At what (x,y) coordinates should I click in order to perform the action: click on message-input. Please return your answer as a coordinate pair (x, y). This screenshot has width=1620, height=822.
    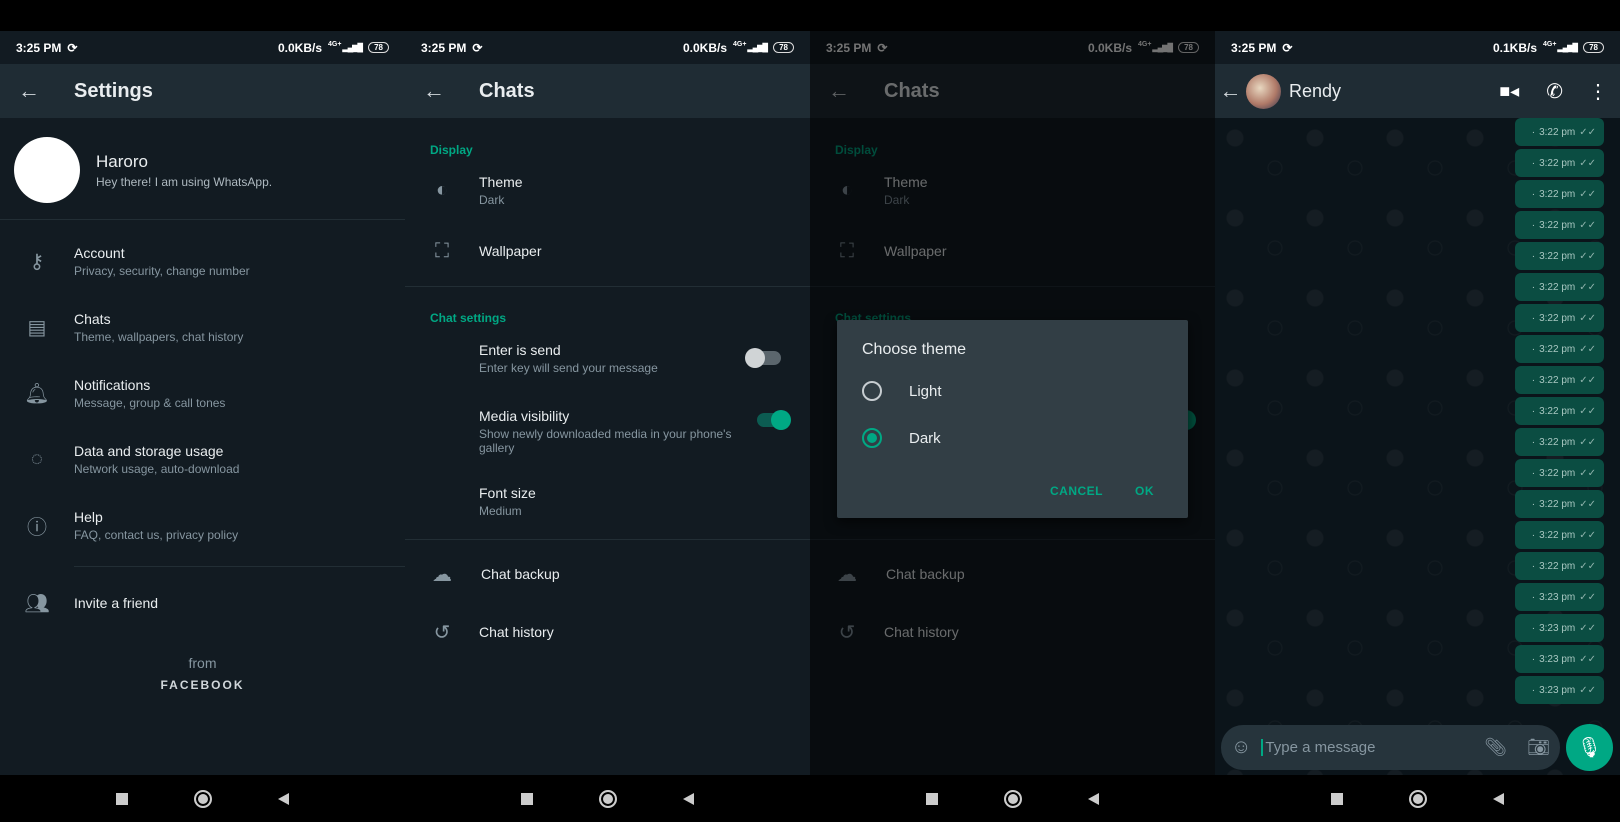
    Looking at the image, I should click on (1373, 747).